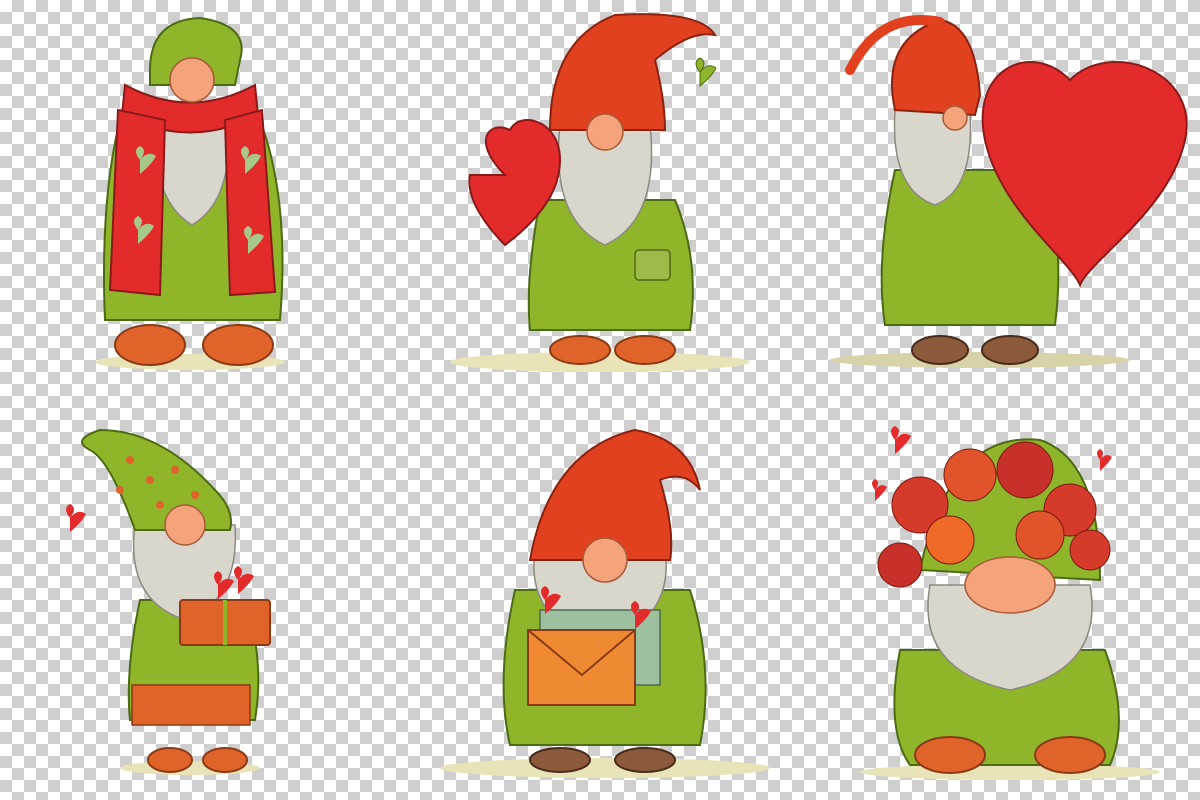  What do you see at coordinates (191, 705) in the screenshot?
I see `striped-skirt` at bounding box center [191, 705].